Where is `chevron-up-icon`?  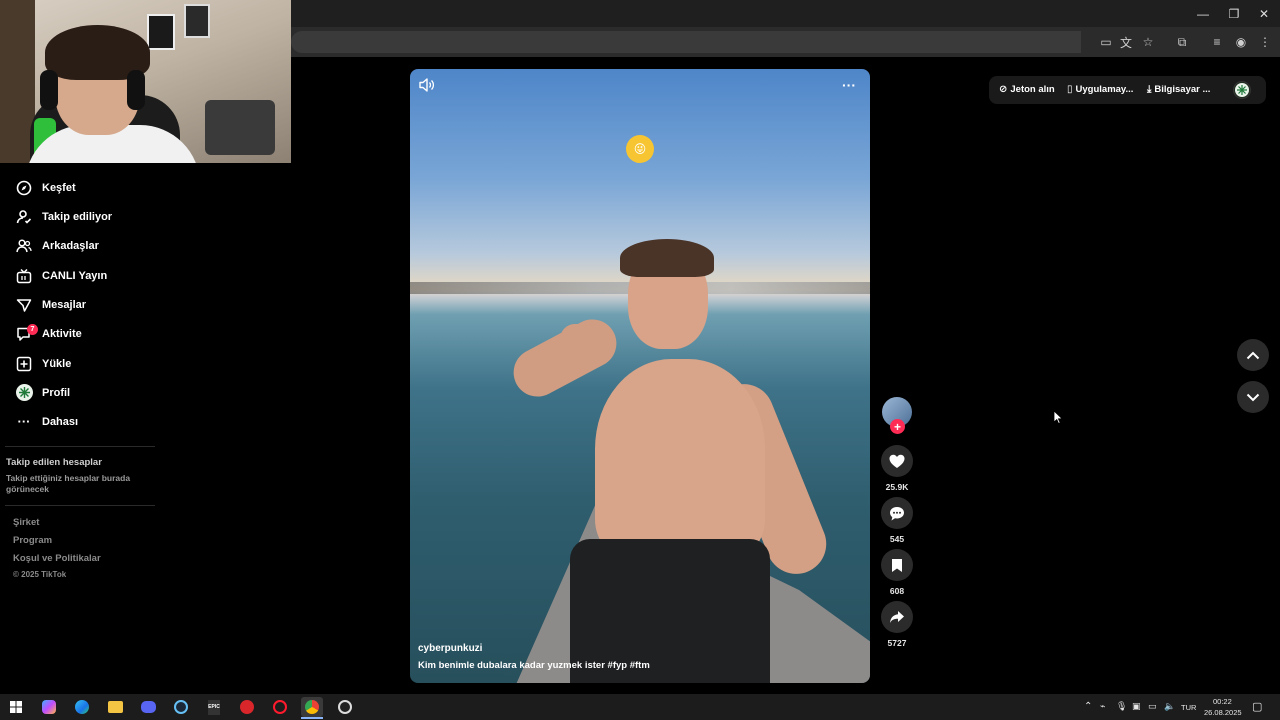
chevron-up-icon is located at coordinates (1253, 355).